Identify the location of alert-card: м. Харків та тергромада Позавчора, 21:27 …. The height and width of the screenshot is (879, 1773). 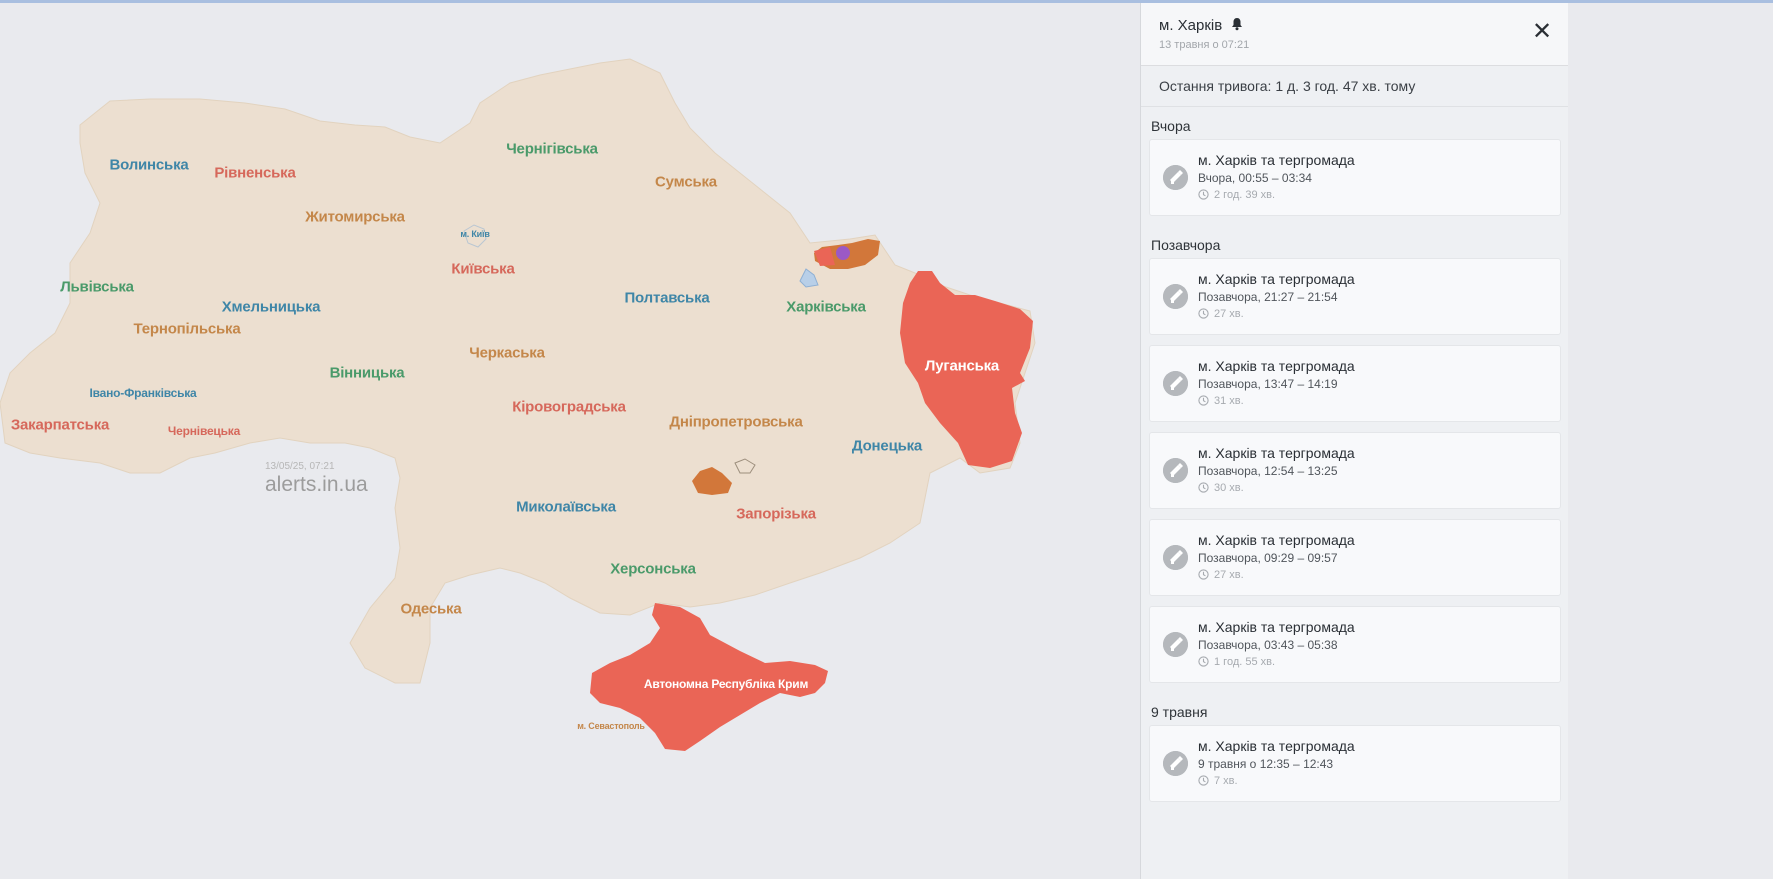
(1355, 296).